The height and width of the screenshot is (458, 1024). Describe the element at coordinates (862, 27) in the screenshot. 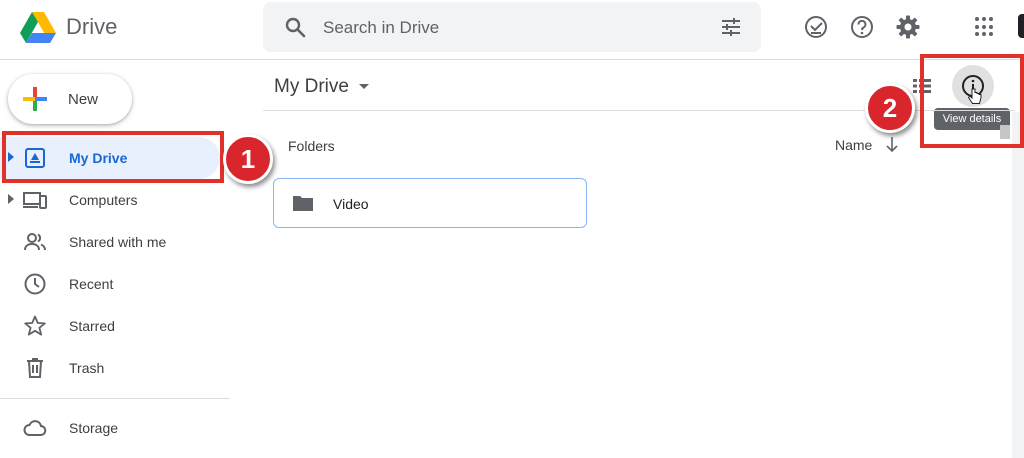

I see `help-icon` at that location.